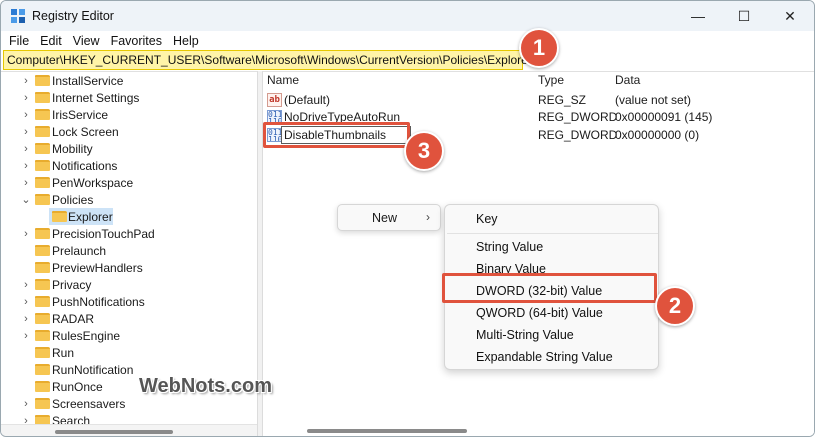  What do you see at coordinates (129, 165) in the screenshot?
I see `tree-item: › Notifications` at bounding box center [129, 165].